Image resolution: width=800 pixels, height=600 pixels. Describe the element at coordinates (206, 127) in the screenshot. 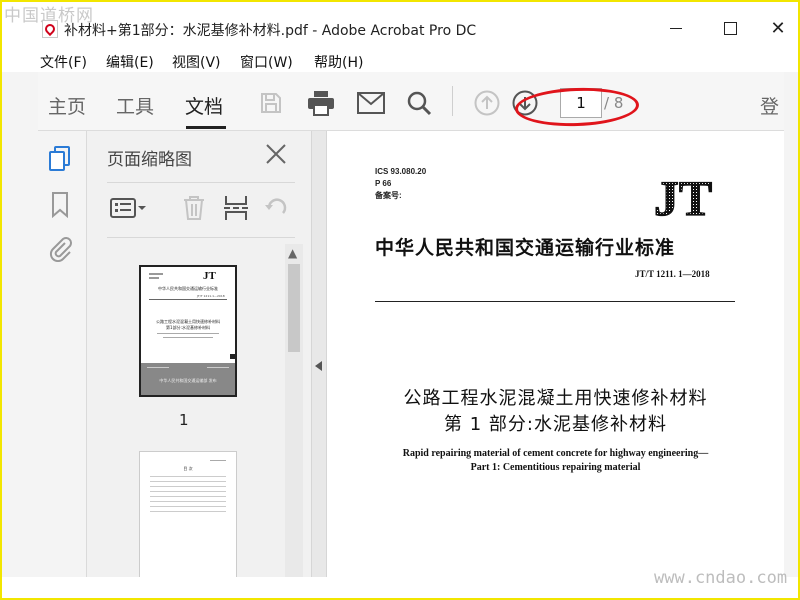

I see `active-tab-indicator` at that location.